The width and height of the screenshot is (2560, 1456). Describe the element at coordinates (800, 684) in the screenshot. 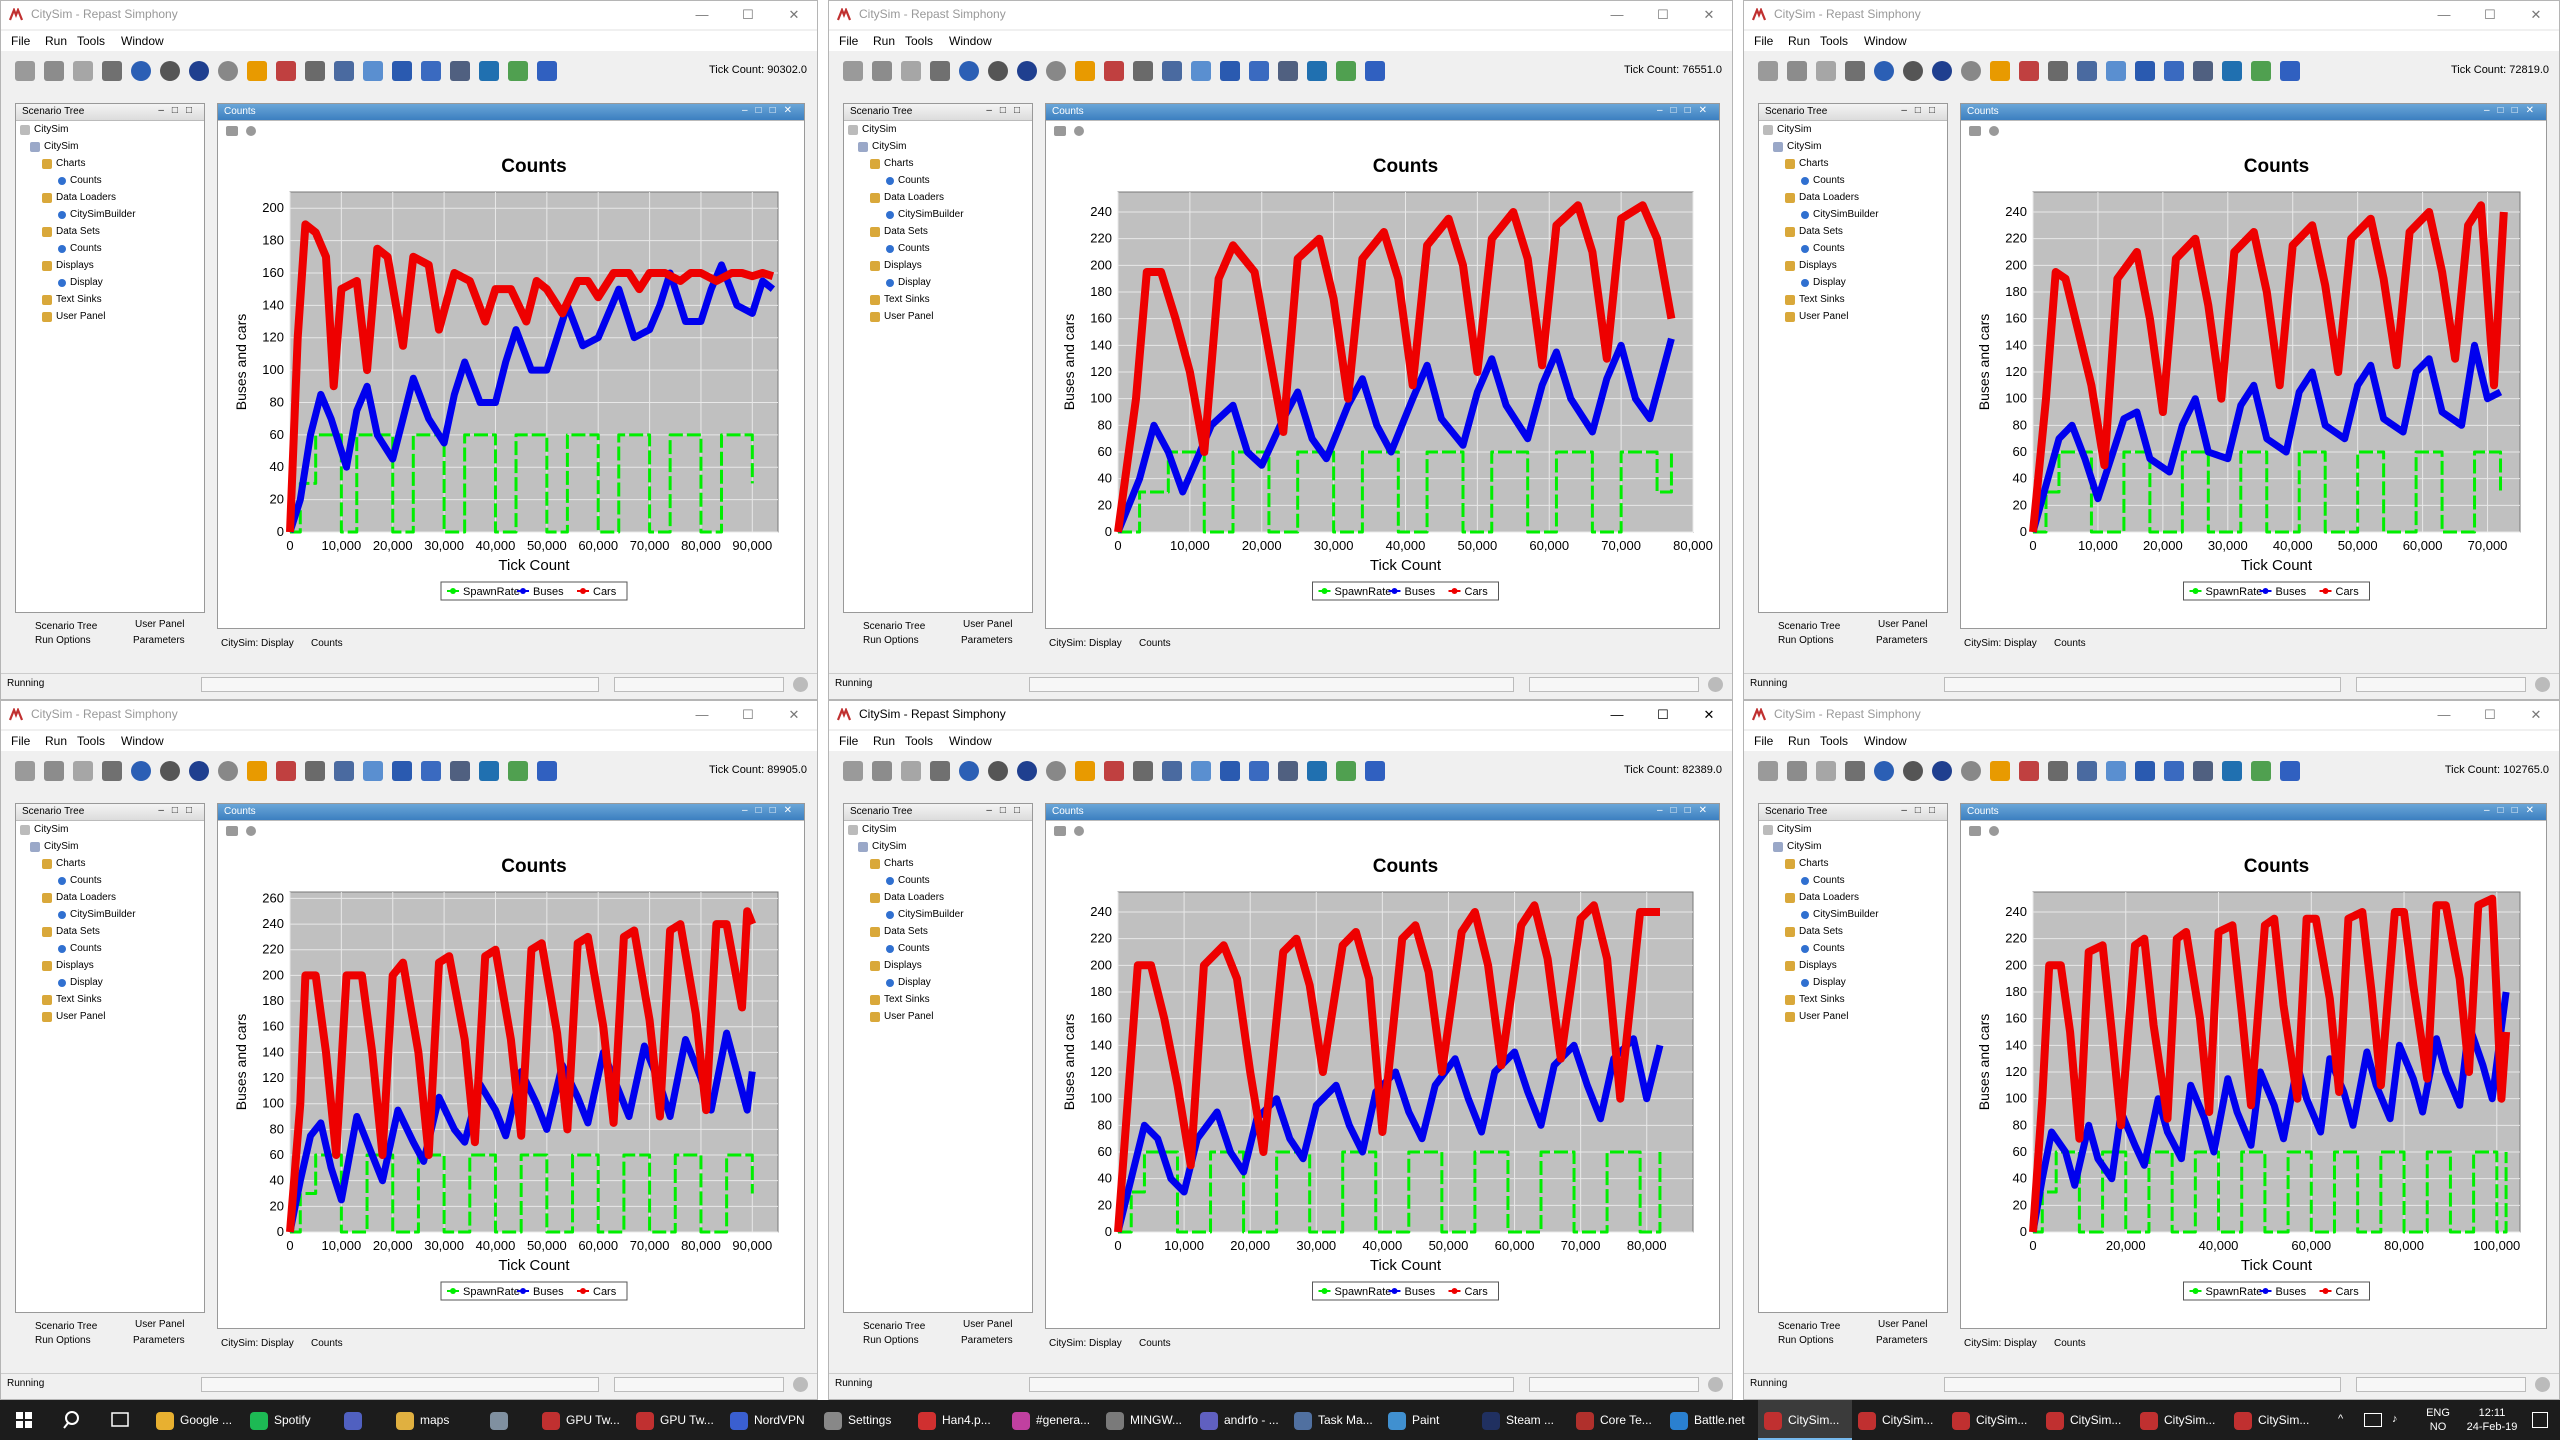

I see `gc-icon` at that location.